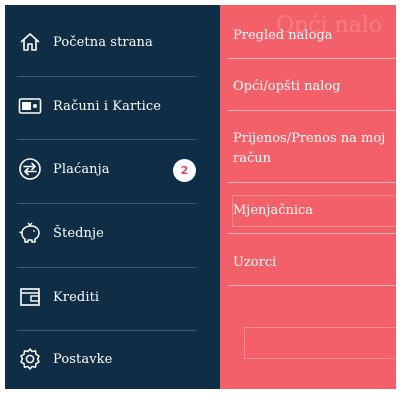 Image resolution: width=401 pixels, height=394 pixels. What do you see at coordinates (30, 169) in the screenshot?
I see `exchange-icon` at bounding box center [30, 169].